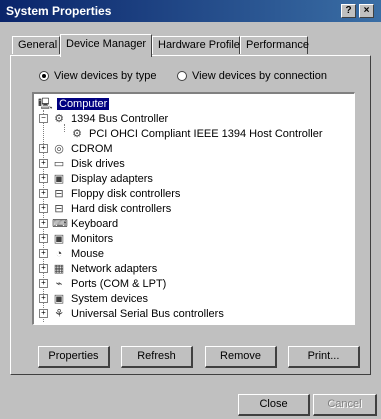  Describe the element at coordinates (59, 11) in the screenshot. I see `window-title: System Properties` at that location.